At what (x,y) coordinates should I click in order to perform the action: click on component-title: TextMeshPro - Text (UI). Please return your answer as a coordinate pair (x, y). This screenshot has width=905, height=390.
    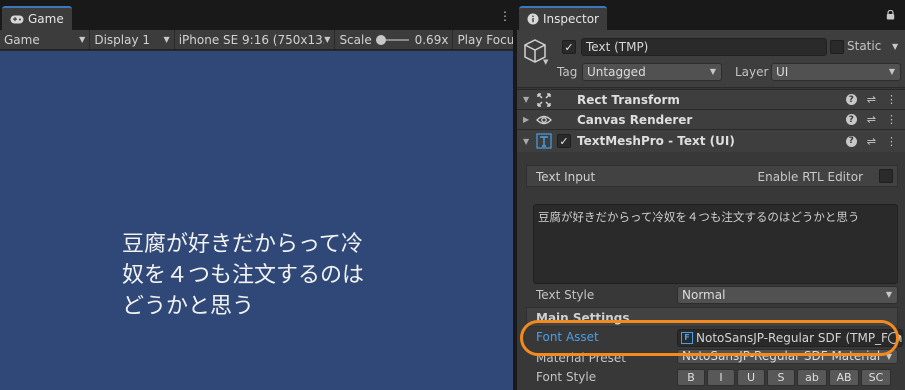
    Looking at the image, I should click on (656, 141).